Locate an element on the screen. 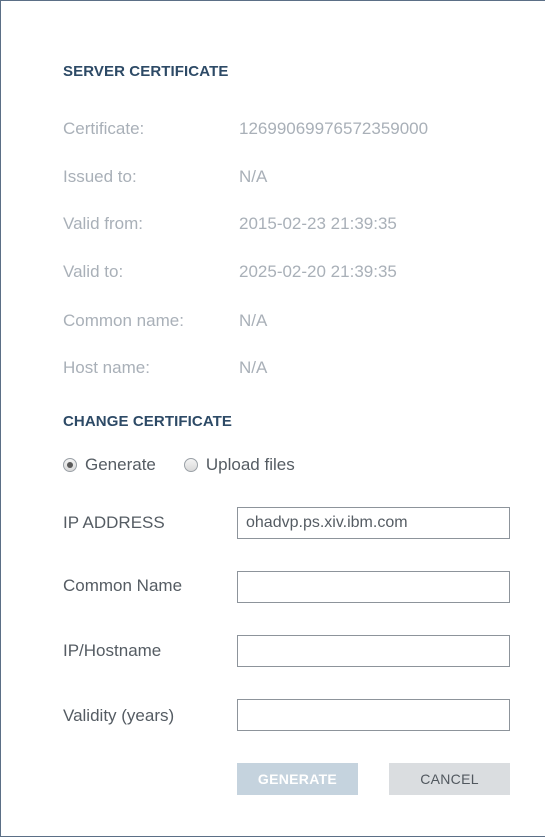 The height and width of the screenshot is (839, 547). common-name-field-label: Common Name is located at coordinates (123, 585).